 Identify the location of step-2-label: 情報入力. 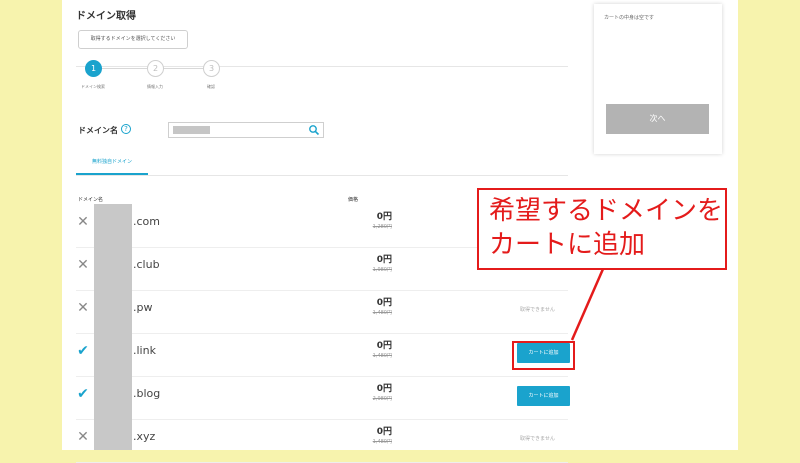
(155, 86).